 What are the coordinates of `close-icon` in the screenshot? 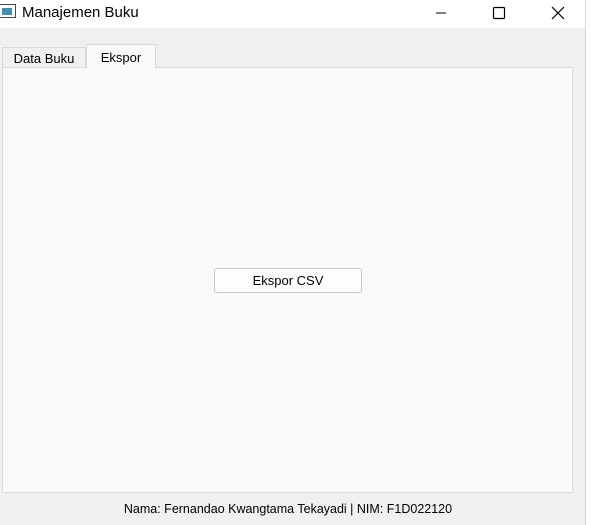 It's located at (558, 13).